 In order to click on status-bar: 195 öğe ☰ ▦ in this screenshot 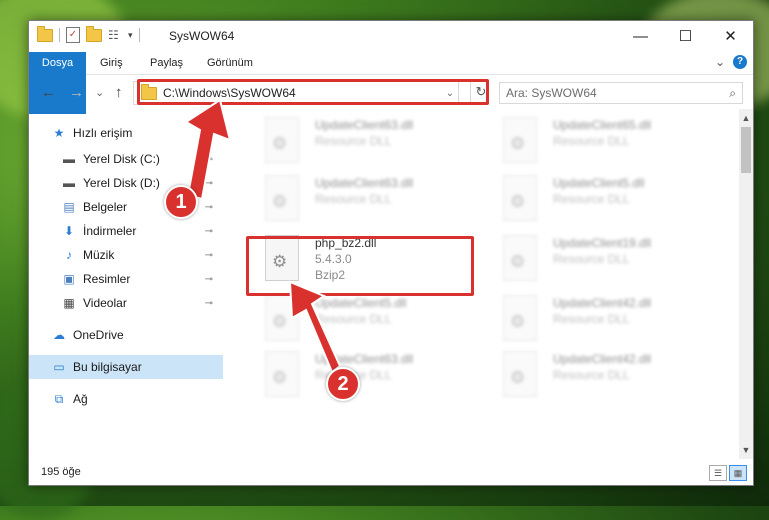, I will do `click(391, 473)`.